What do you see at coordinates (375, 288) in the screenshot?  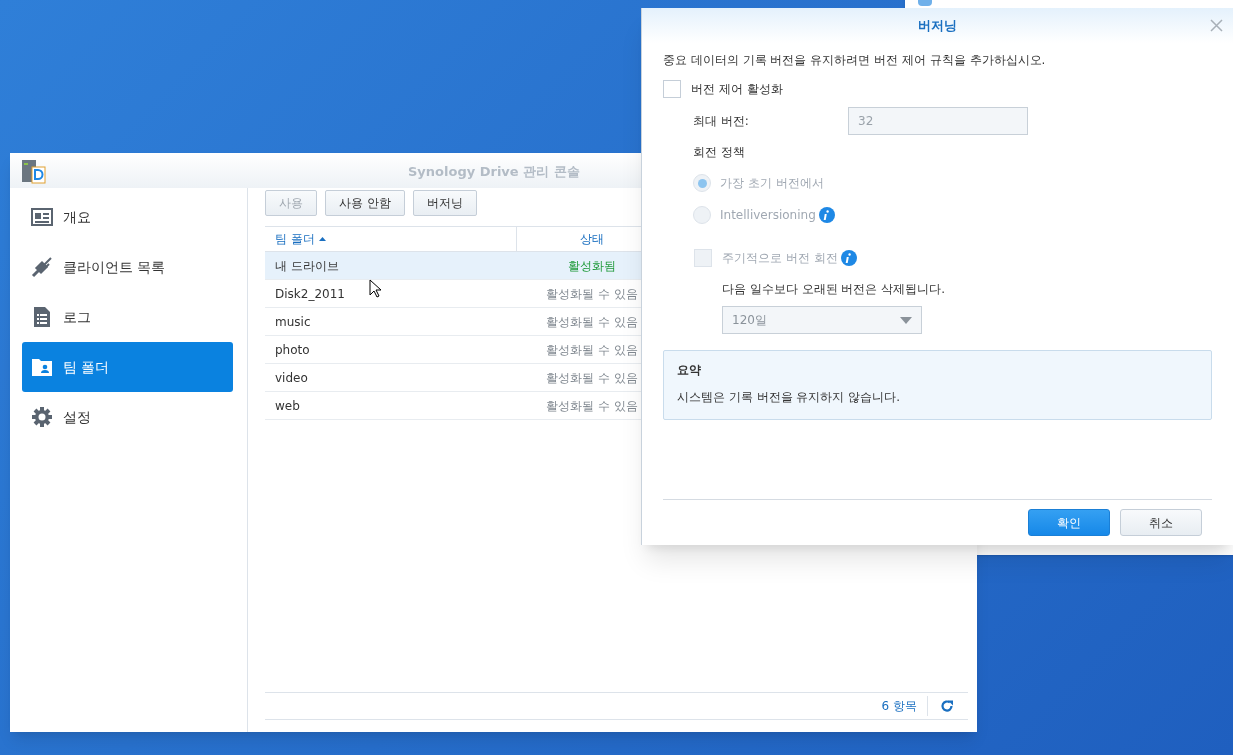 I see `mouse-cursor-icon` at bounding box center [375, 288].